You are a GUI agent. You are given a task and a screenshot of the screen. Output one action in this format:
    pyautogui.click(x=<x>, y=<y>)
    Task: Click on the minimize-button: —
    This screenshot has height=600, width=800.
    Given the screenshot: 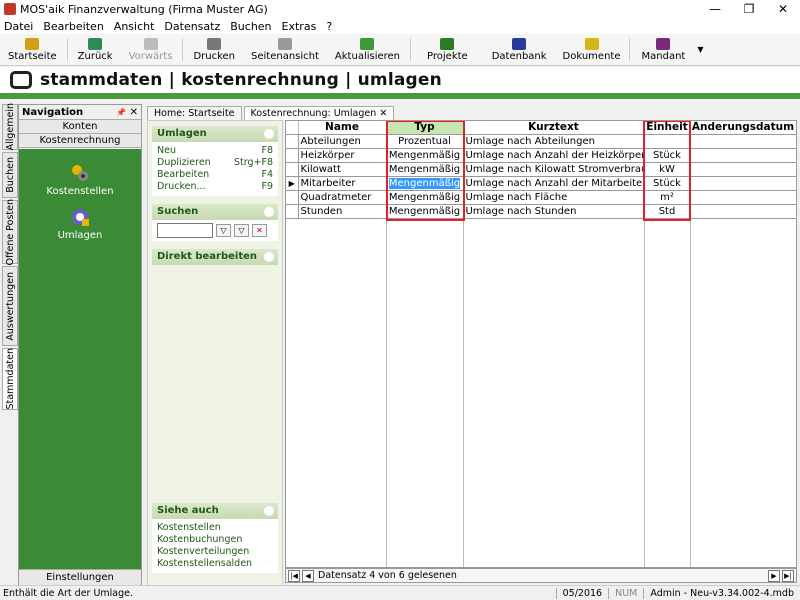 What is the action you would take?
    pyautogui.click(x=715, y=9)
    